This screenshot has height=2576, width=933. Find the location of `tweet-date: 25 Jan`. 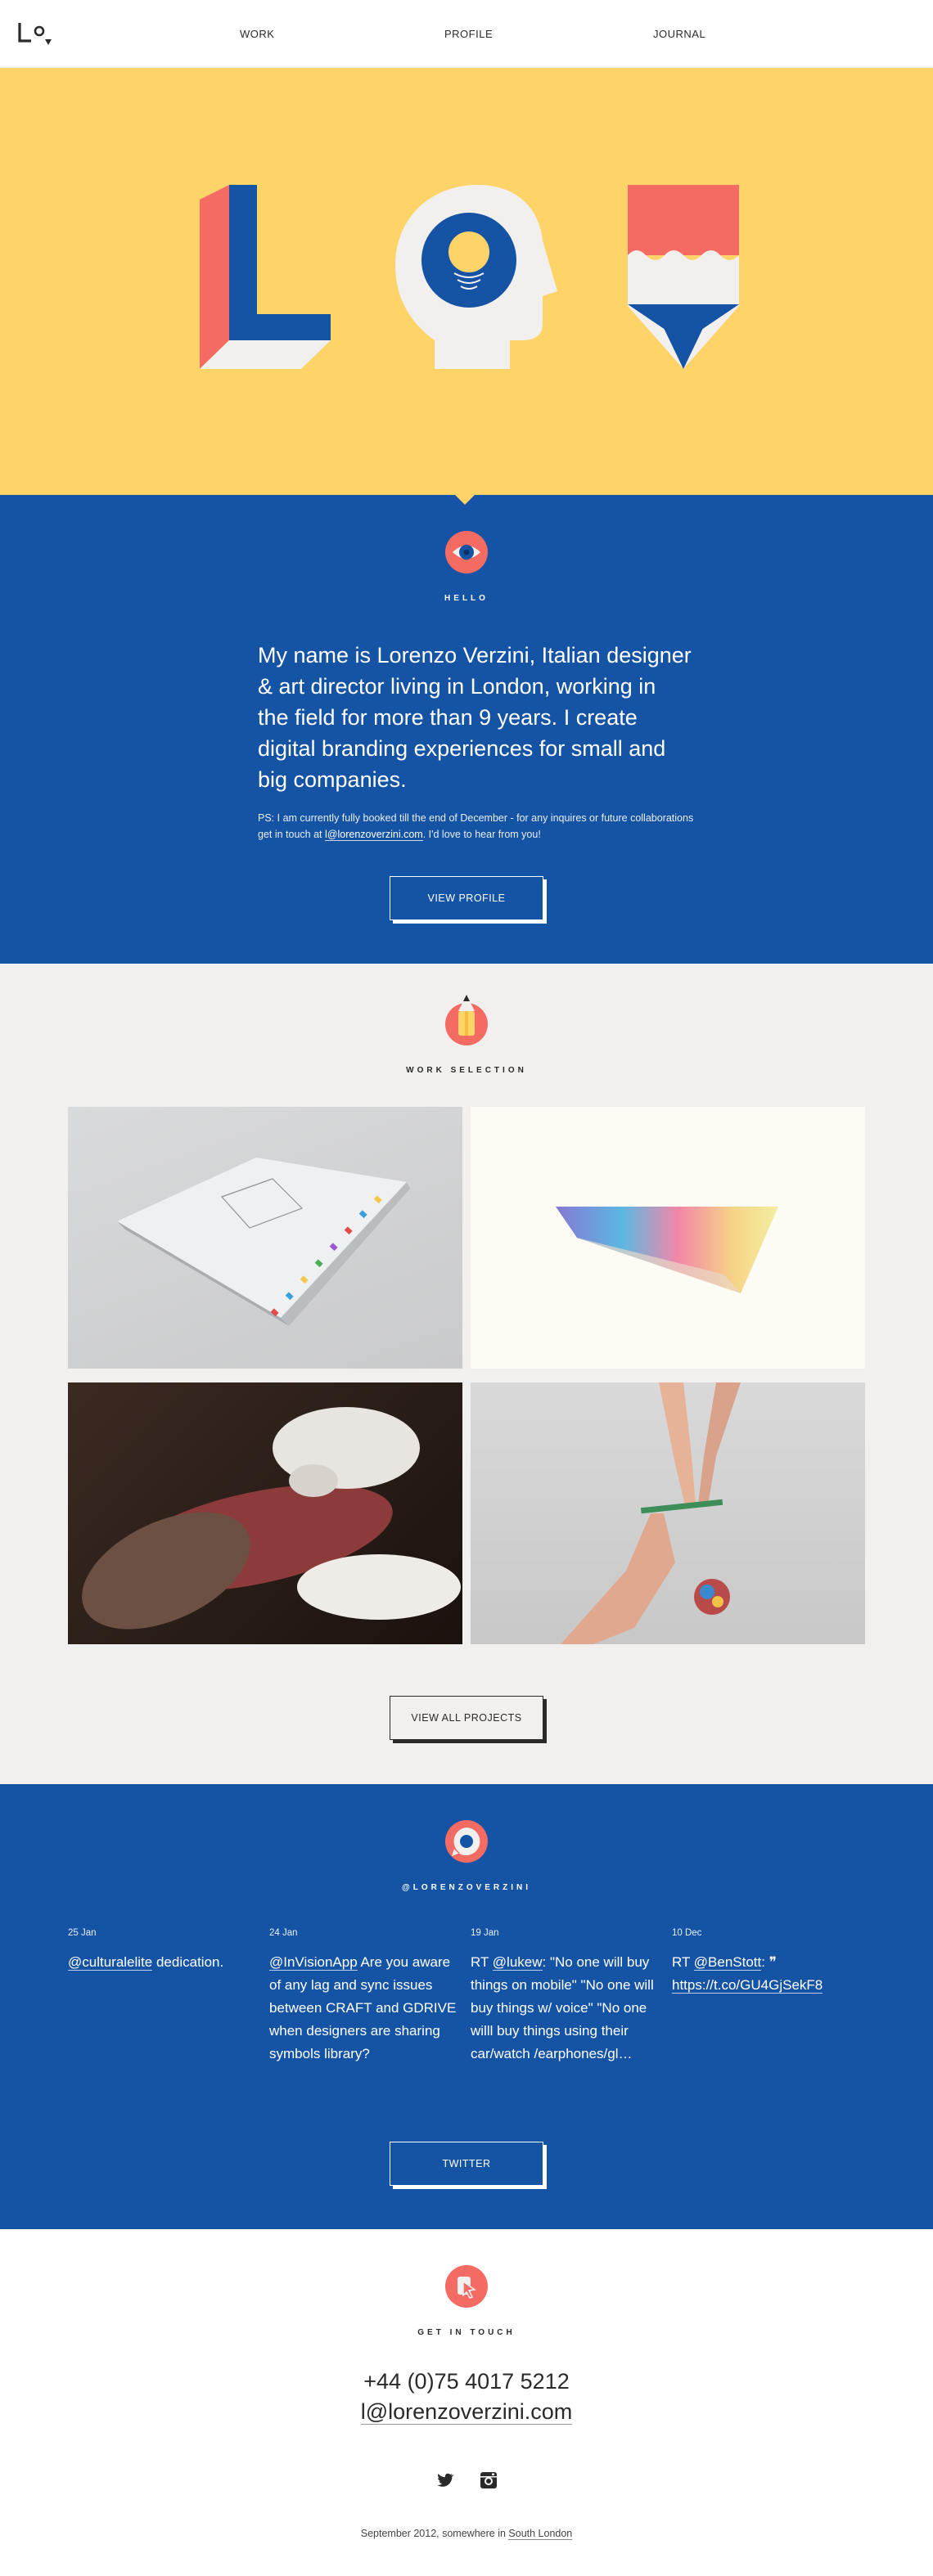

tweet-date: 25 Jan is located at coordinates (82, 1933).